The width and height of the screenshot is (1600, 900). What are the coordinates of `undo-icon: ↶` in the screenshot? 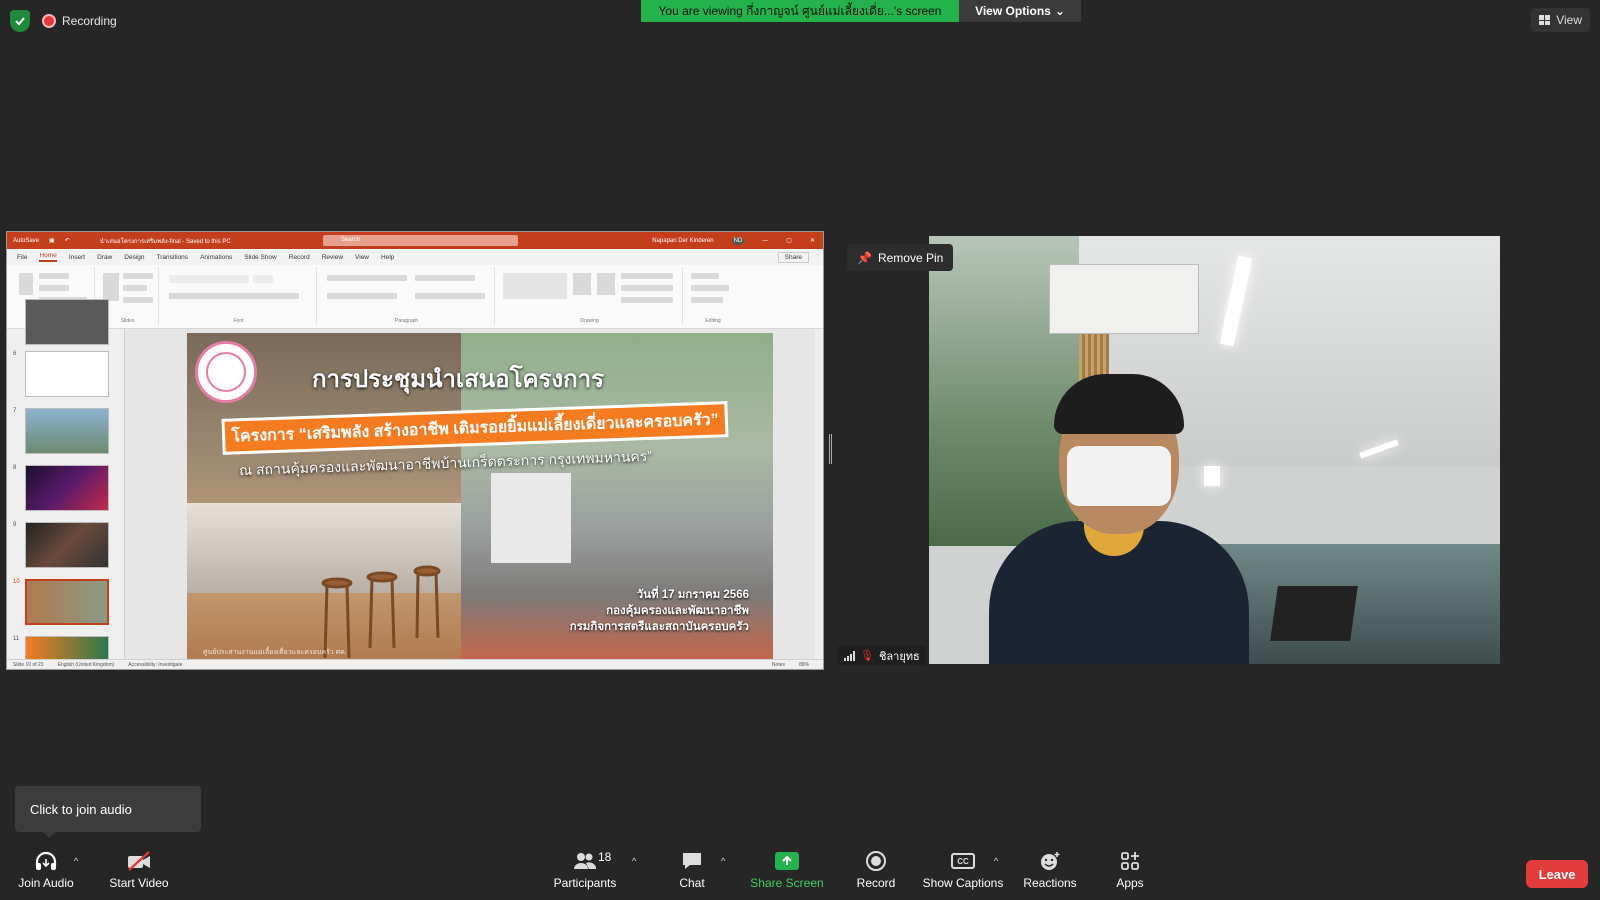 It's located at (67, 240).